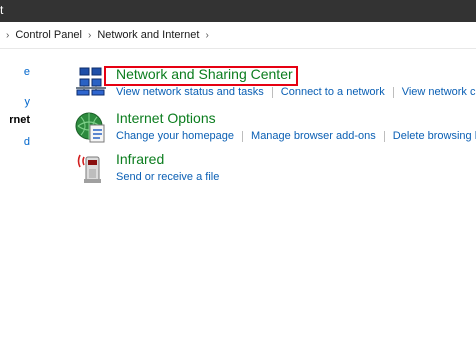  I want to click on highlight-box, so click(201, 76).